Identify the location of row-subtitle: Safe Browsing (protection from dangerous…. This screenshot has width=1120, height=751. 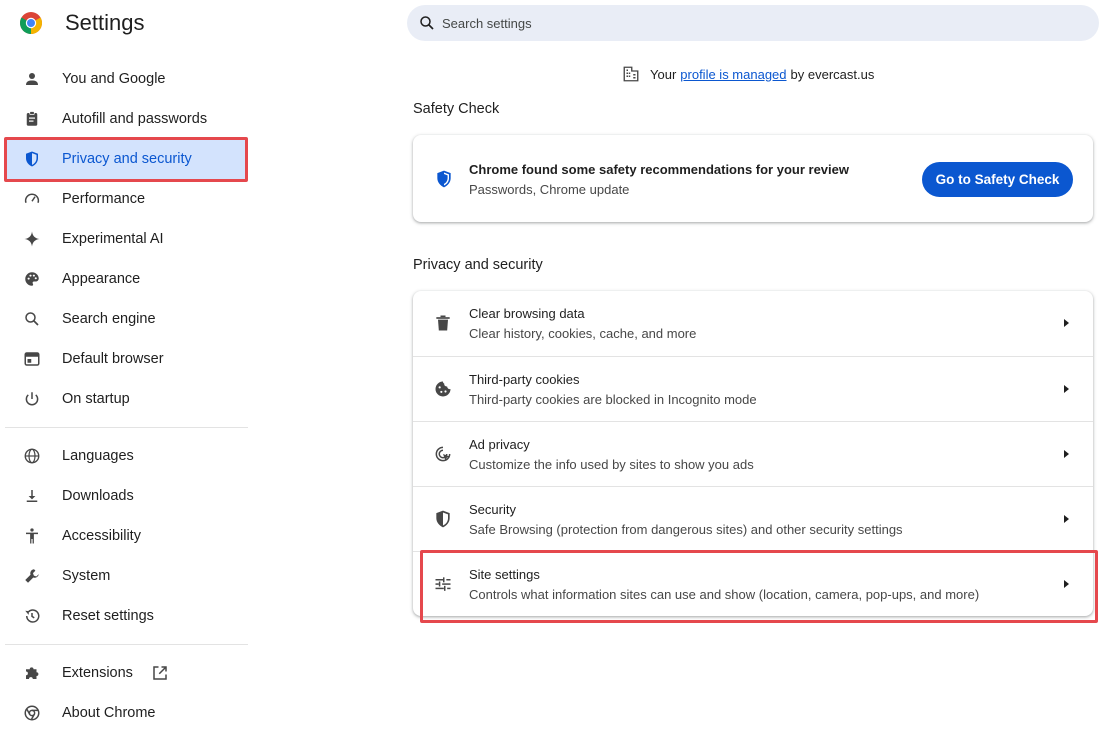
(686, 529).